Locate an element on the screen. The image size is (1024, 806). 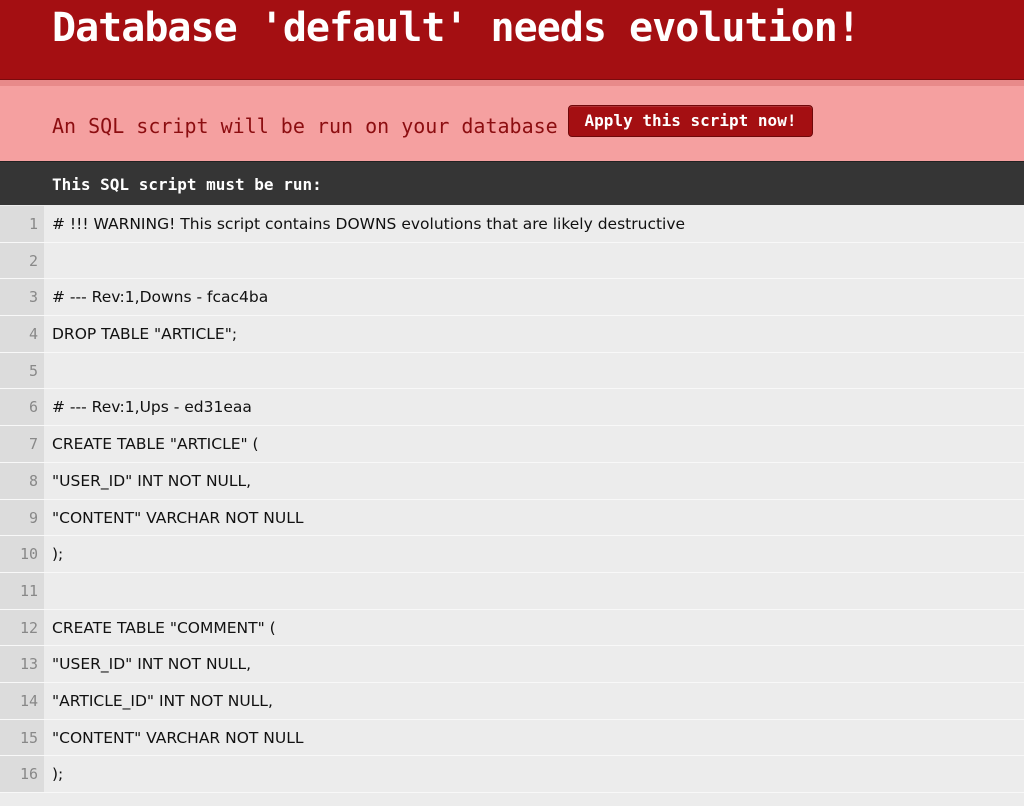
script-line: 4 DROP TABLE "ARTICLE"; is located at coordinates (512, 334).